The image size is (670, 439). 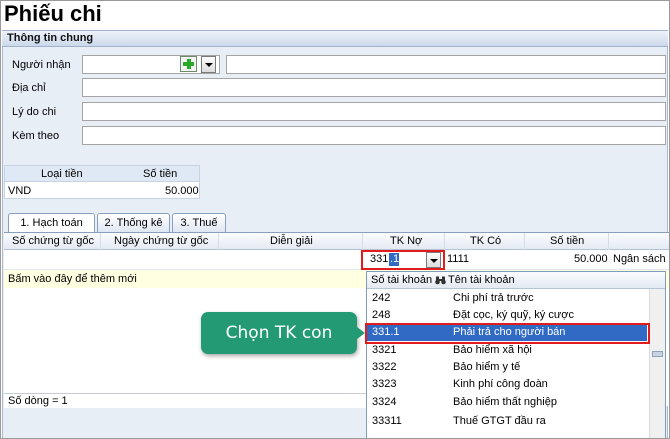 I want to click on tab-hach-toan: 1. Hạch toán, so click(x=51, y=223).